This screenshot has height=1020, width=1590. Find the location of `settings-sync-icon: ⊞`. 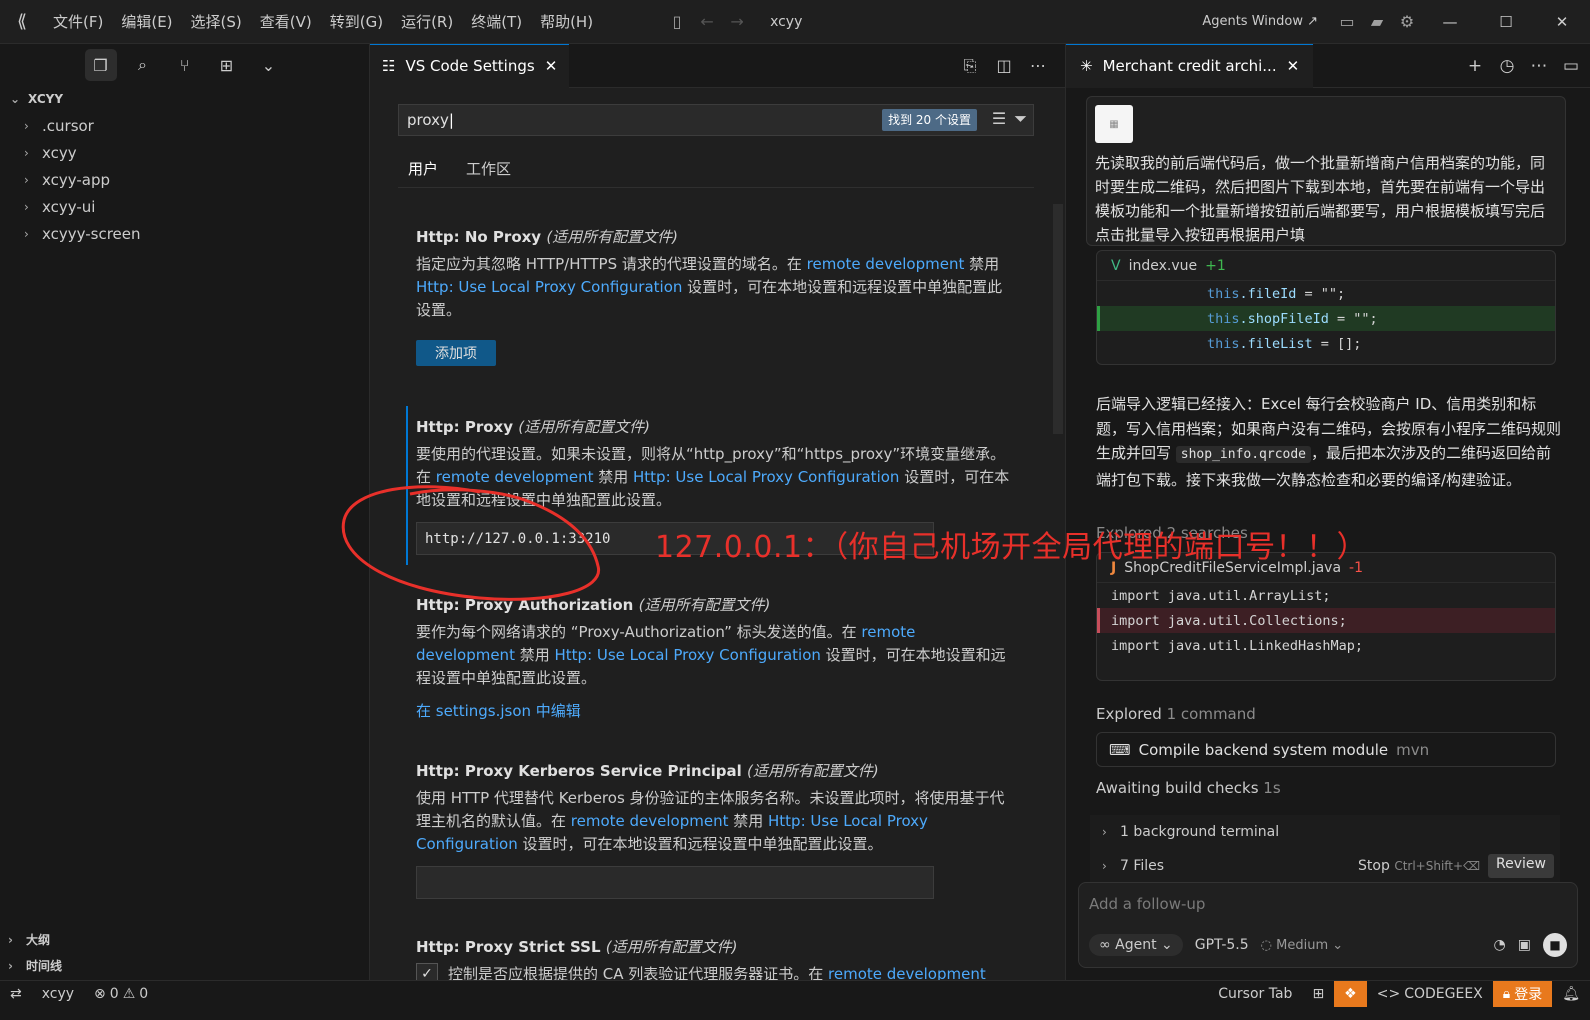

settings-sync-icon: ⊞ is located at coordinates (1318, 994).